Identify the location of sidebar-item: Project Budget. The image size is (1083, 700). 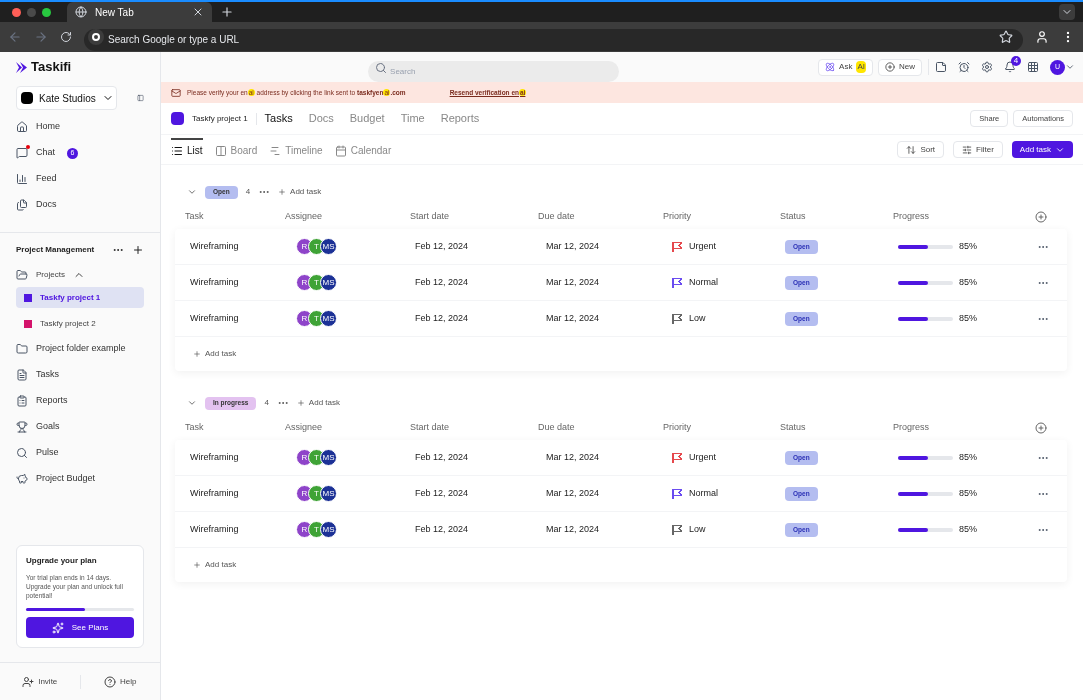
(80, 479).